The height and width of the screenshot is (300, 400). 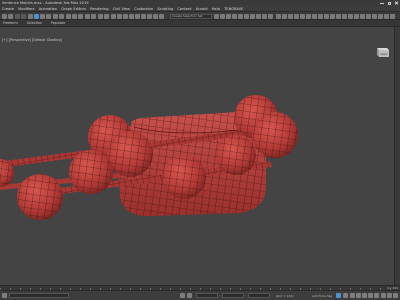 I want to click on named-selection-icon, so click(x=149, y=16).